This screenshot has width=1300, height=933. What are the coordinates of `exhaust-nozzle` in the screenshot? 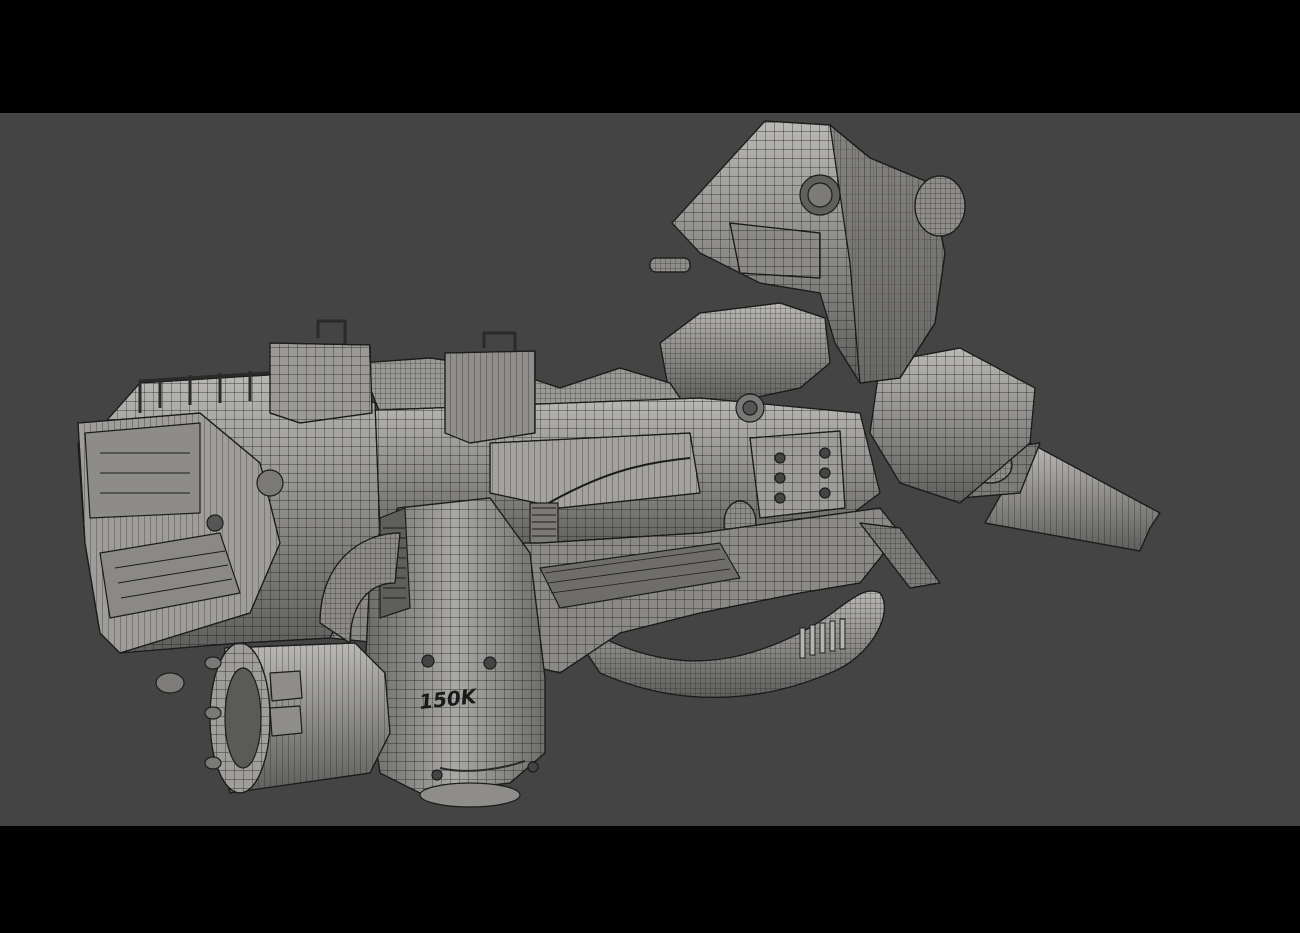 It's located at (297, 718).